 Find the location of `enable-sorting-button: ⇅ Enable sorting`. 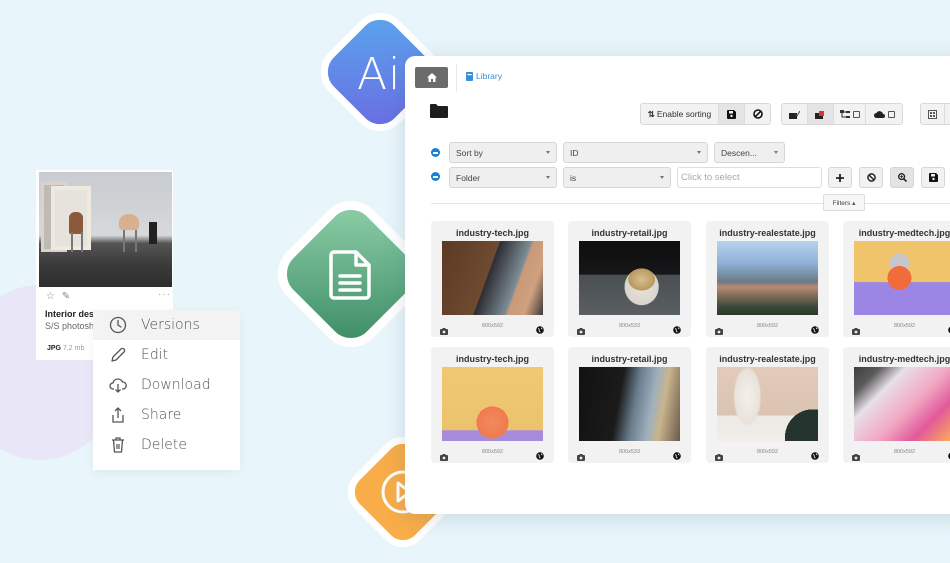

enable-sorting-button: ⇅ Enable sorting is located at coordinates (680, 114).